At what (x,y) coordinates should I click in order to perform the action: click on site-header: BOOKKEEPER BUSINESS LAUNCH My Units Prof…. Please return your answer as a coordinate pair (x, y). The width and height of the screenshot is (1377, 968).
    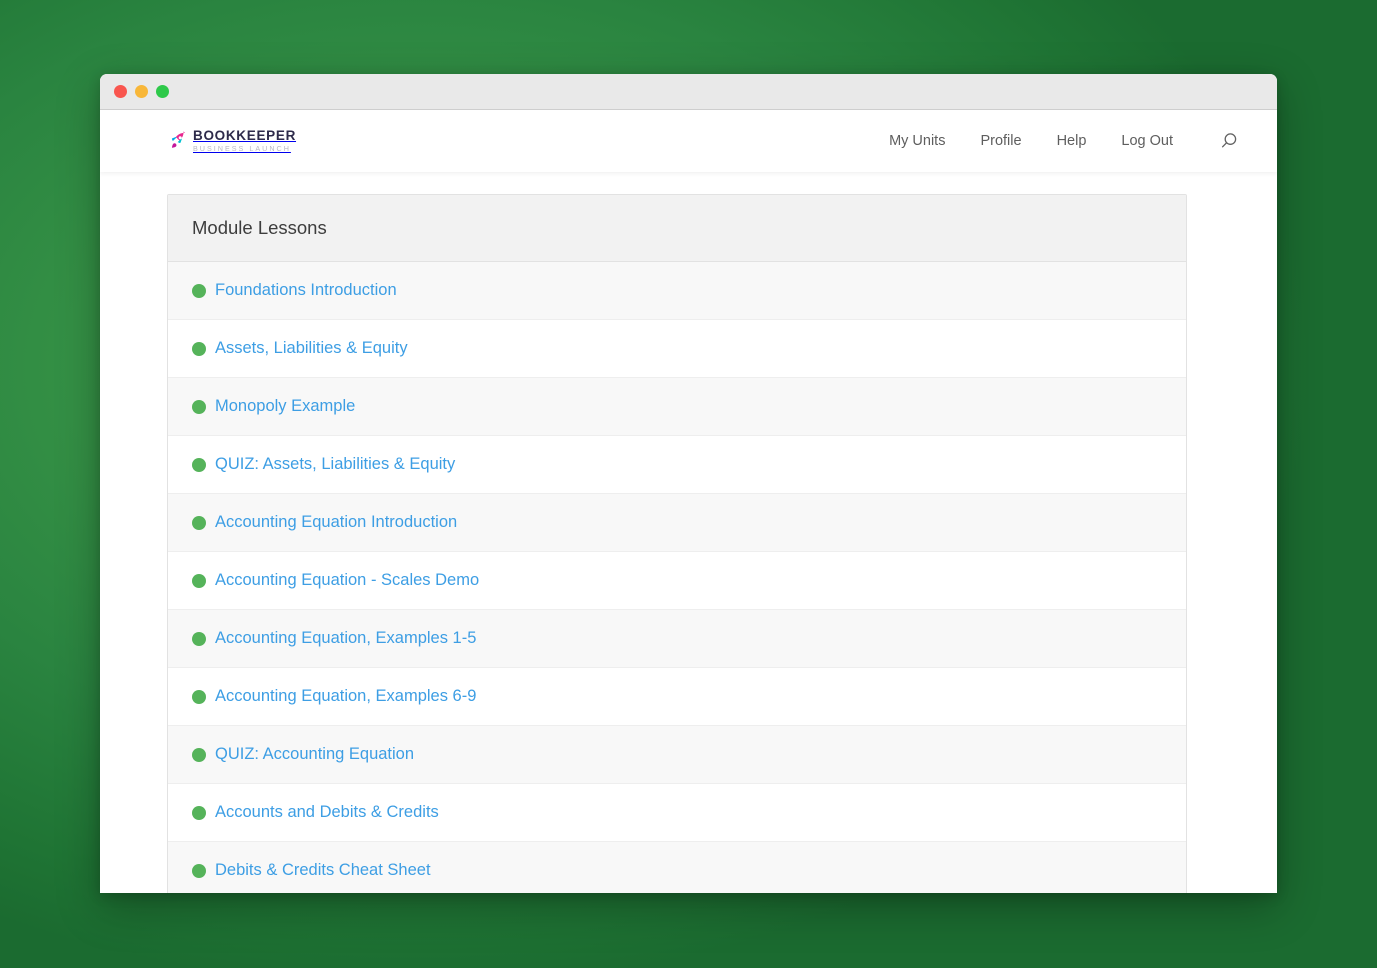
    Looking at the image, I should click on (688, 141).